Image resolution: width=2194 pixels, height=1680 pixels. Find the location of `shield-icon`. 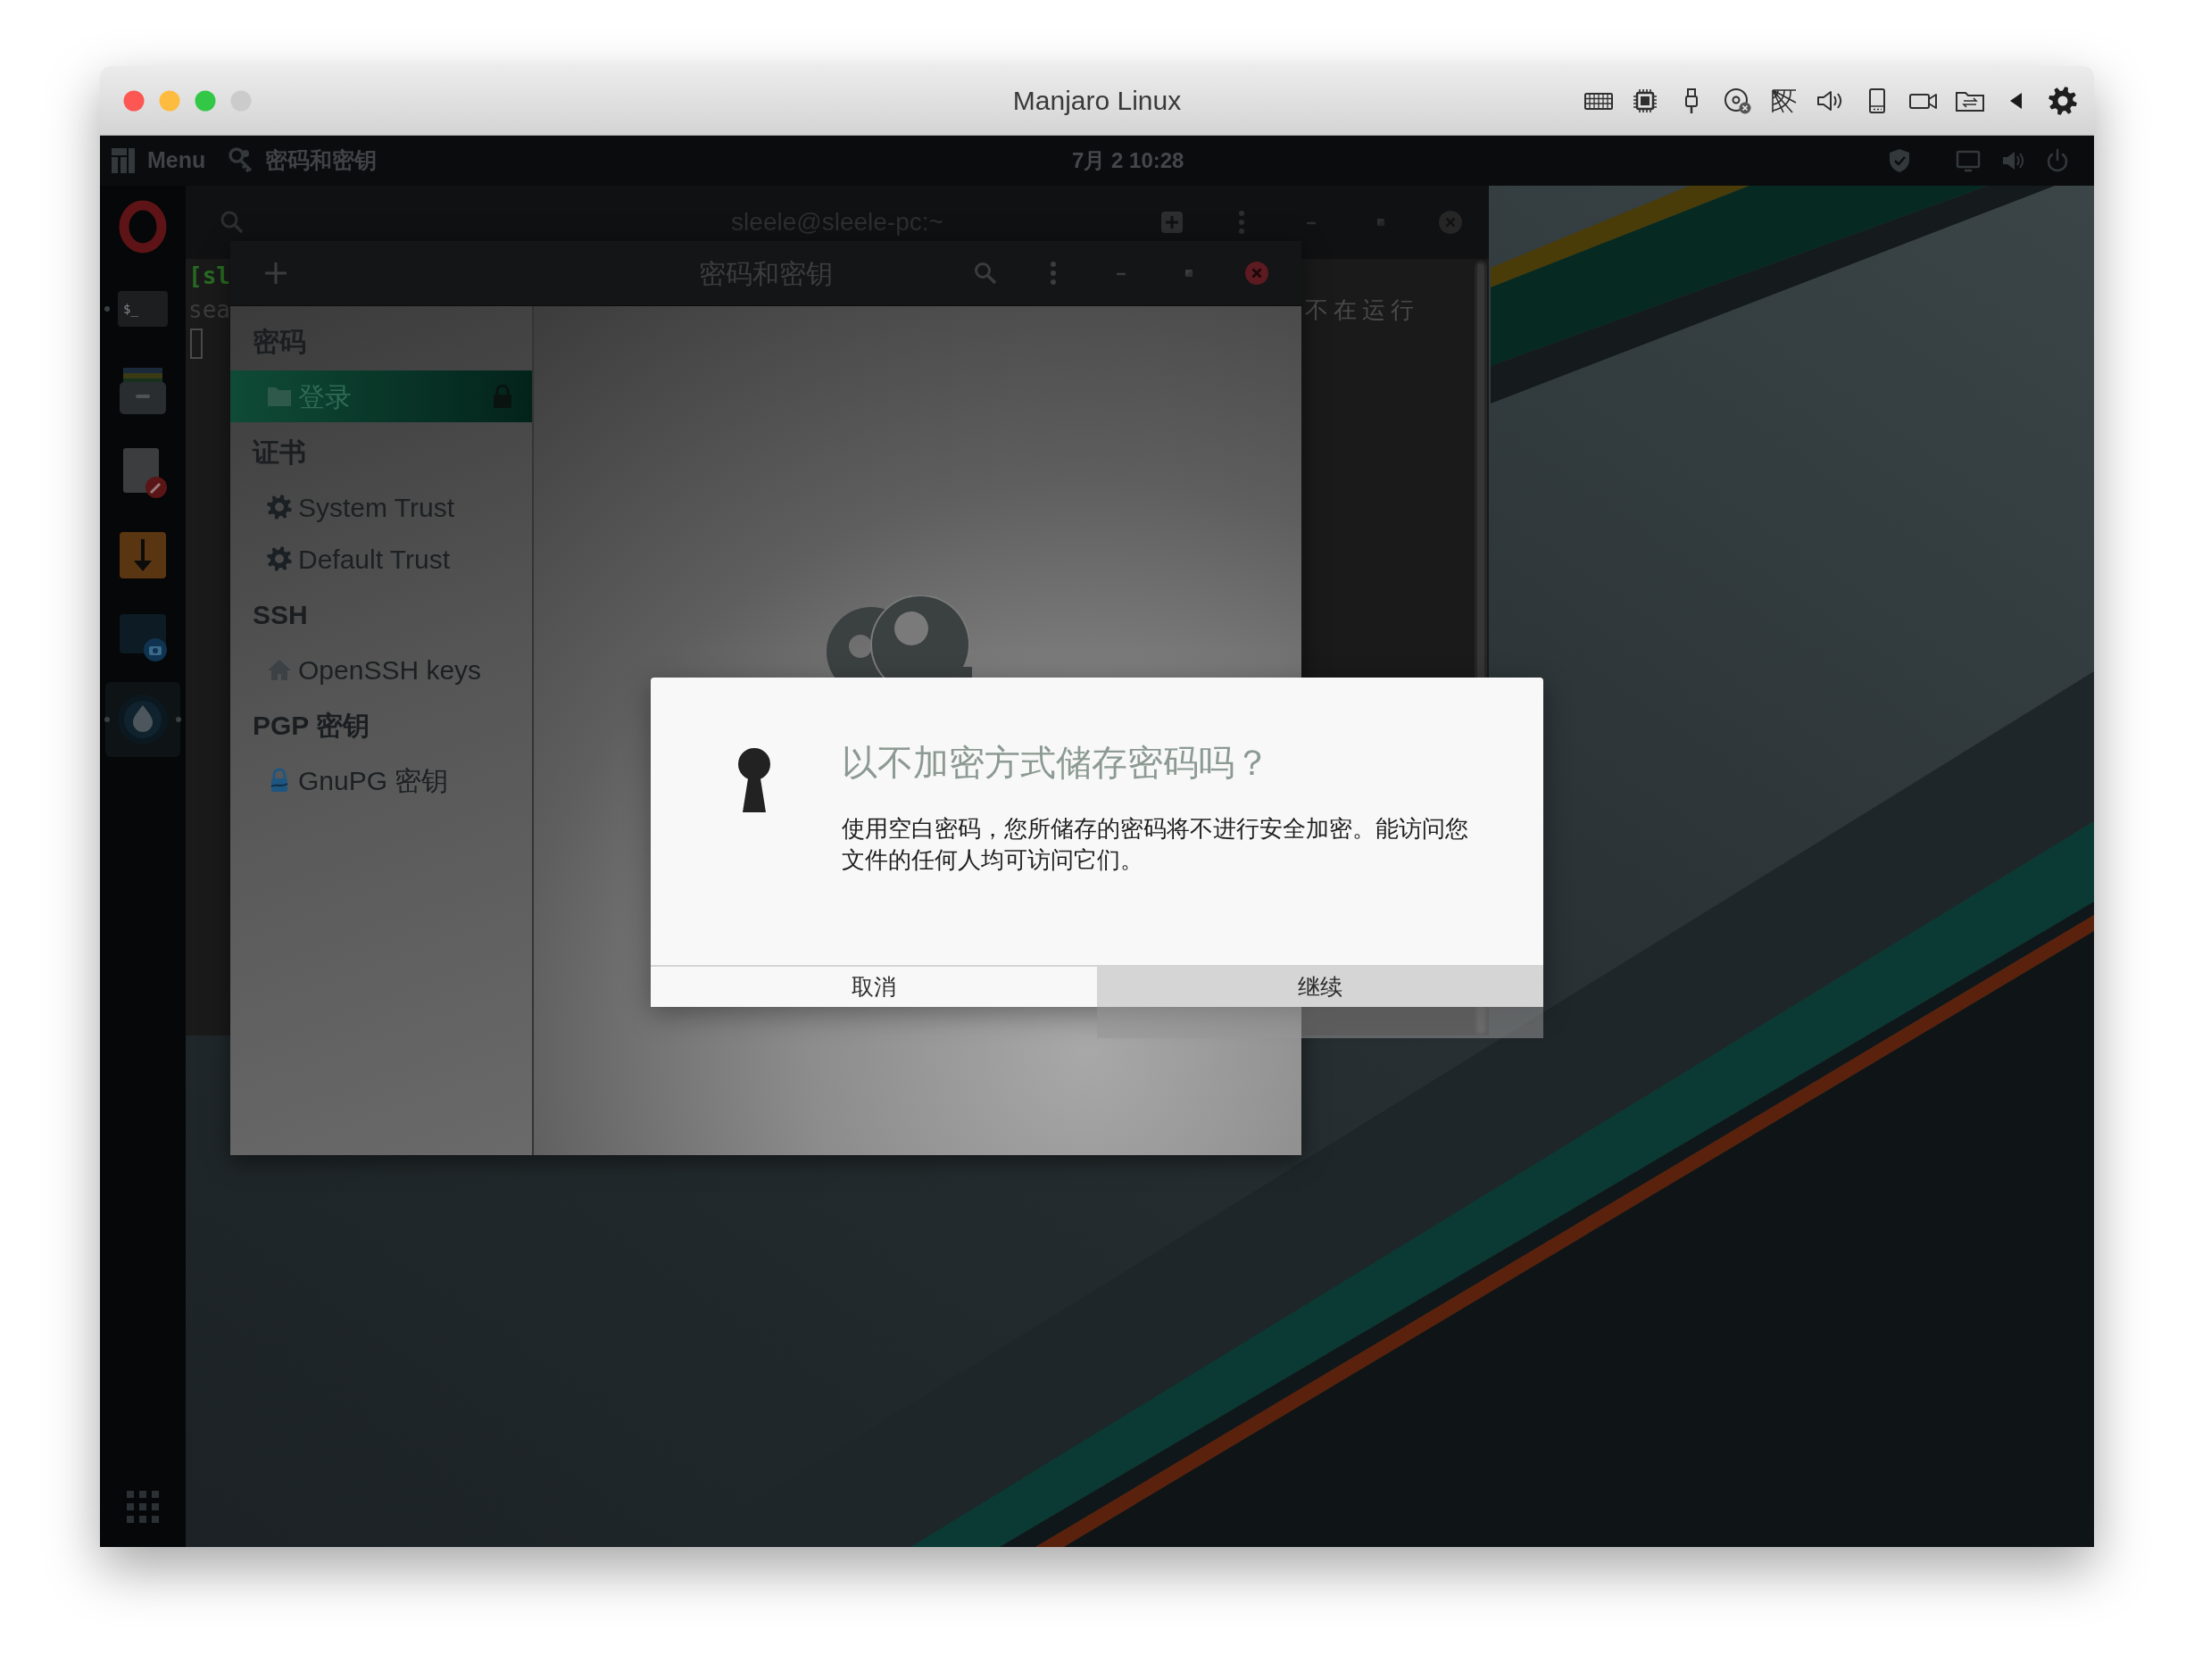

shield-icon is located at coordinates (1900, 161).